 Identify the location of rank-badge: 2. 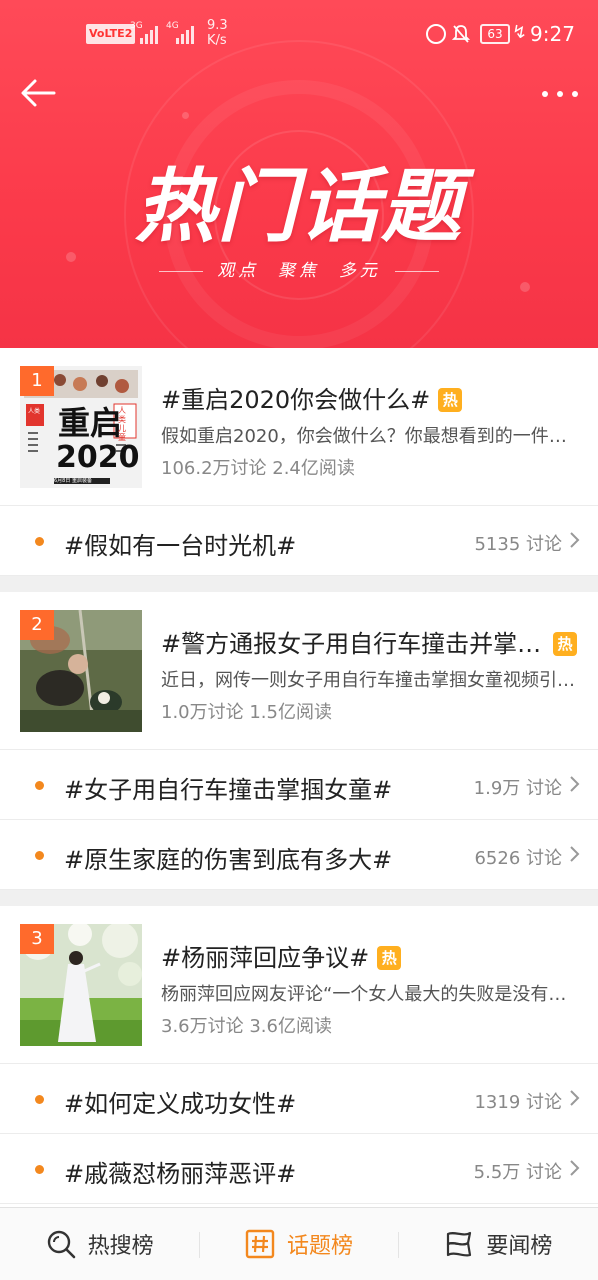
(37, 625).